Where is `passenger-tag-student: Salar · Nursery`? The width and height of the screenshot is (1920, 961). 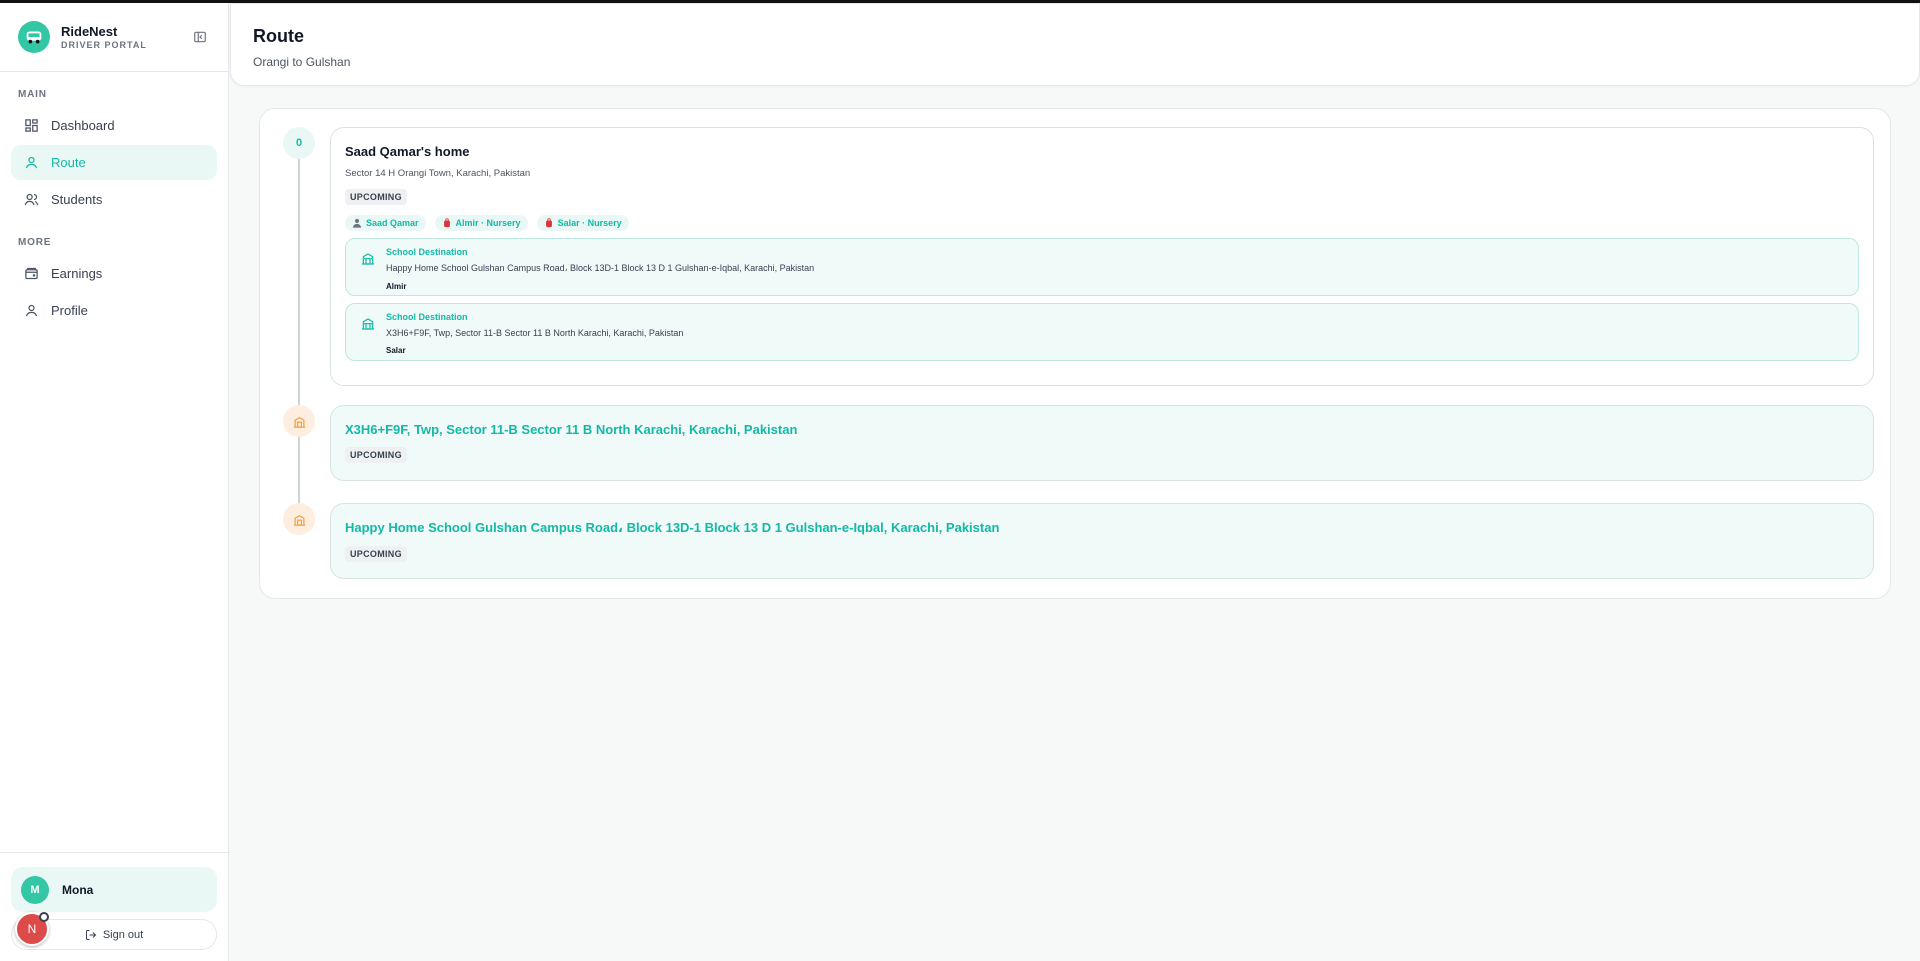 passenger-tag-student: Salar · Nursery is located at coordinates (582, 223).